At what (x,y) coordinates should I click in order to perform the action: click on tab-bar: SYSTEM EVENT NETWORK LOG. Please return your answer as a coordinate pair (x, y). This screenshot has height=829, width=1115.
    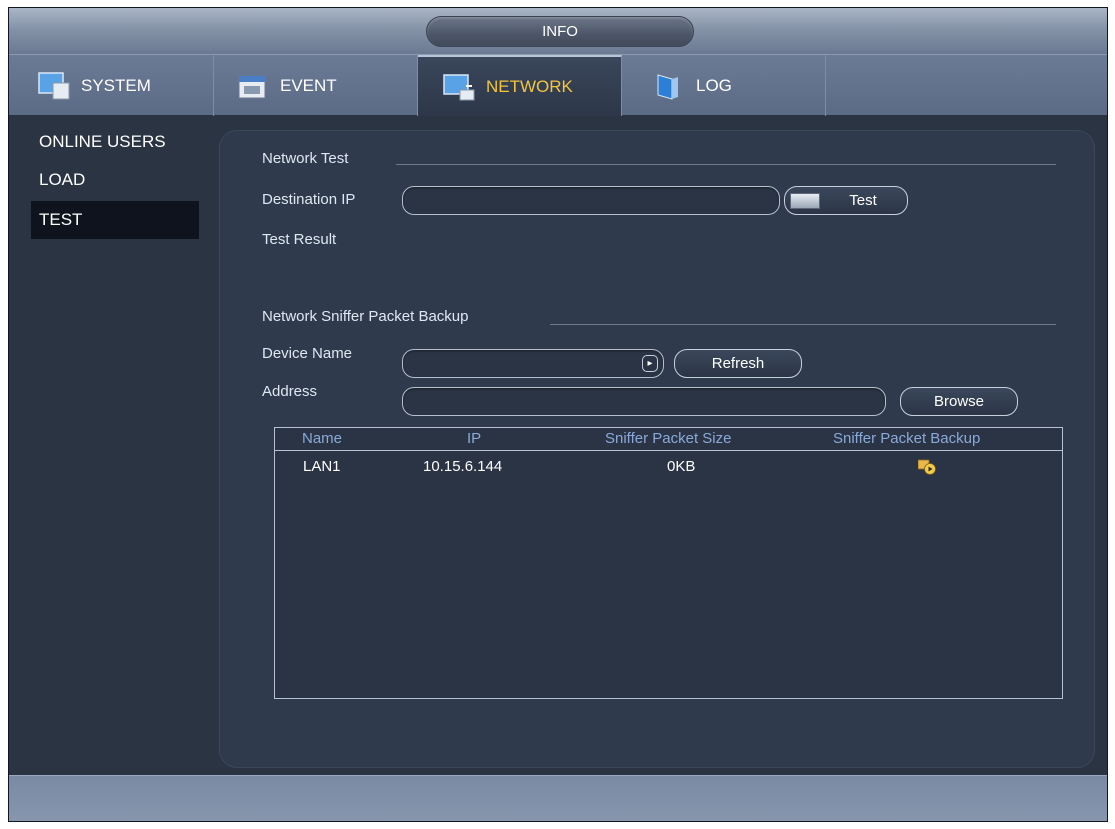
    Looking at the image, I should click on (558, 85).